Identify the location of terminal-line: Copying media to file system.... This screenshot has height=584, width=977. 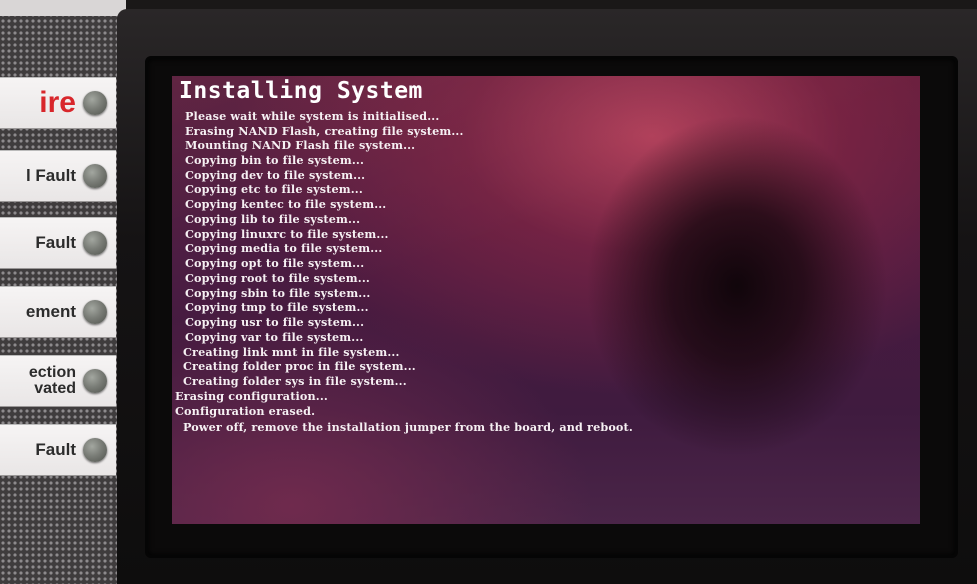
(284, 248).